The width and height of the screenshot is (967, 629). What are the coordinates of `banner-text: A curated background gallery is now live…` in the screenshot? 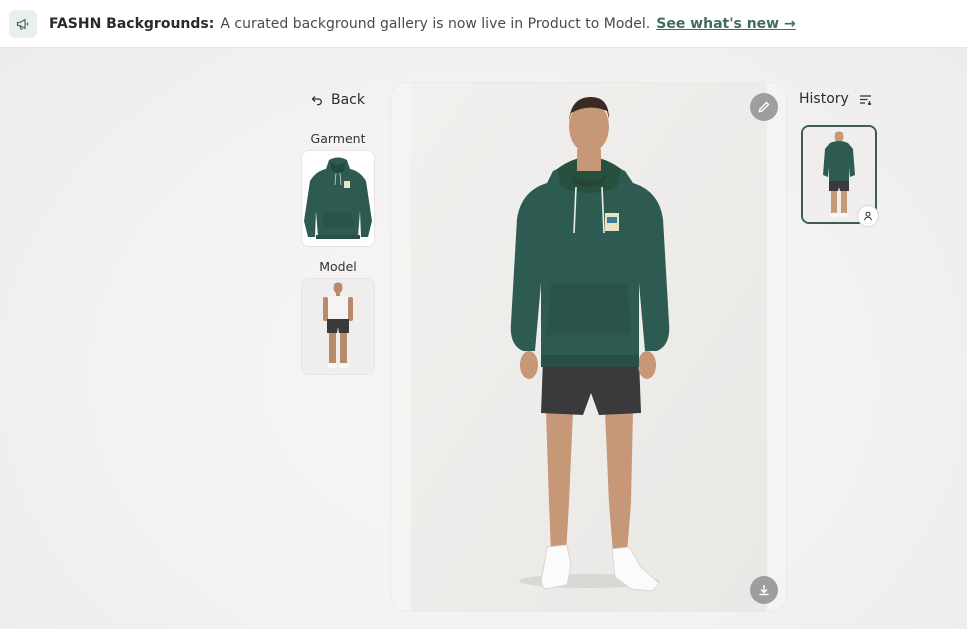 It's located at (435, 23).